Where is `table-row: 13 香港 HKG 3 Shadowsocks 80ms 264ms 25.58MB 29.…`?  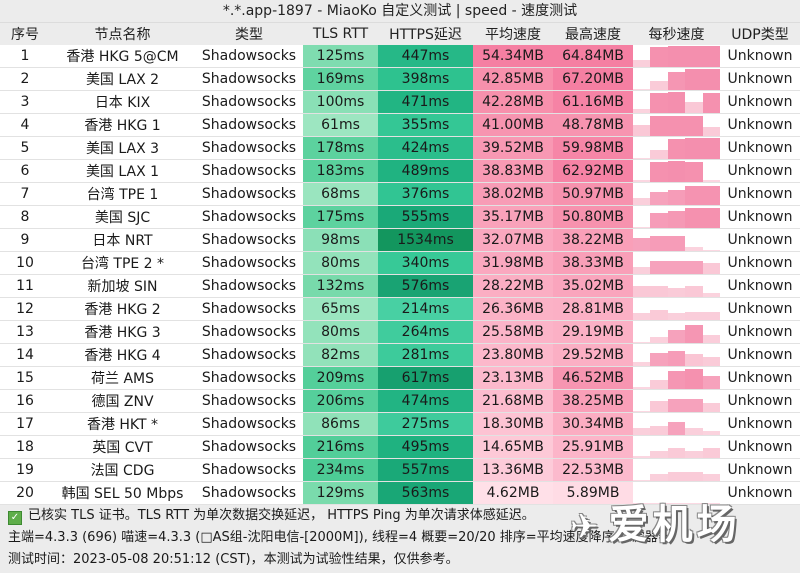 table-row: 13 香港 HKG 3 Shadowsocks 80ms 264ms 25.58MB 29.… is located at coordinates (400, 332).